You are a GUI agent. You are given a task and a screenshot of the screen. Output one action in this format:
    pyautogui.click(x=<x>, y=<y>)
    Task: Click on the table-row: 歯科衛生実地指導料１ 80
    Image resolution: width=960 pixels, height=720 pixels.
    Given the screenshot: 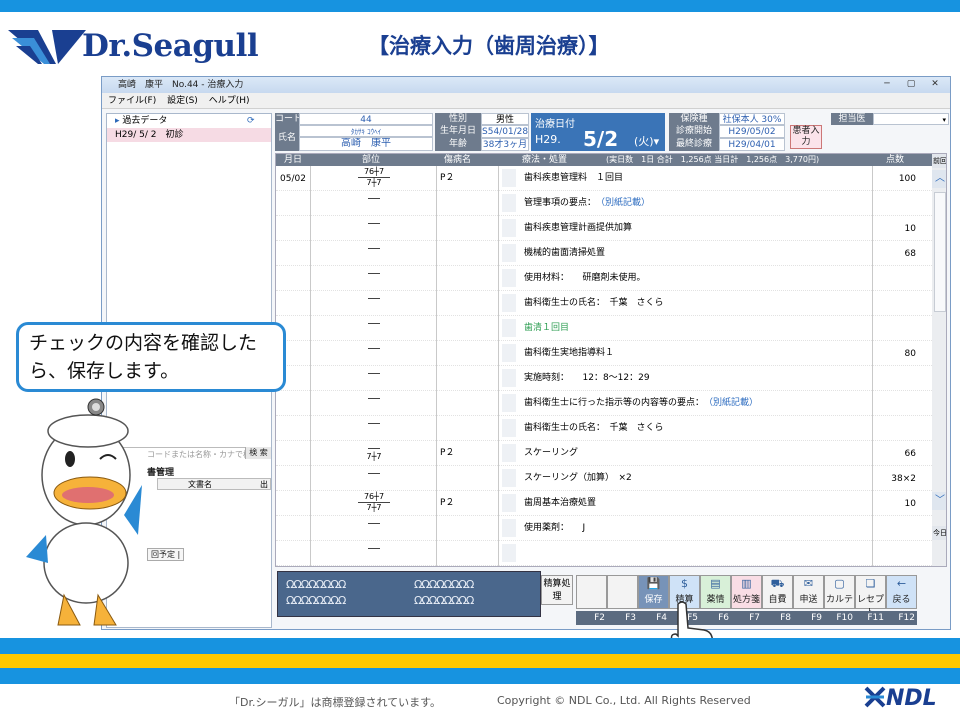 What is the action you would take?
    pyautogui.click(x=604, y=353)
    